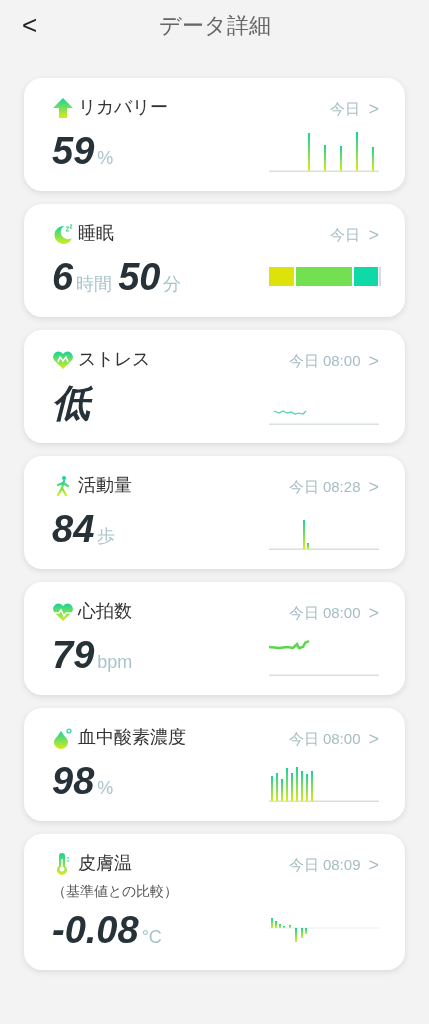 This screenshot has height=1024, width=429. What do you see at coordinates (30, 25) in the screenshot?
I see `back-button: <` at bounding box center [30, 25].